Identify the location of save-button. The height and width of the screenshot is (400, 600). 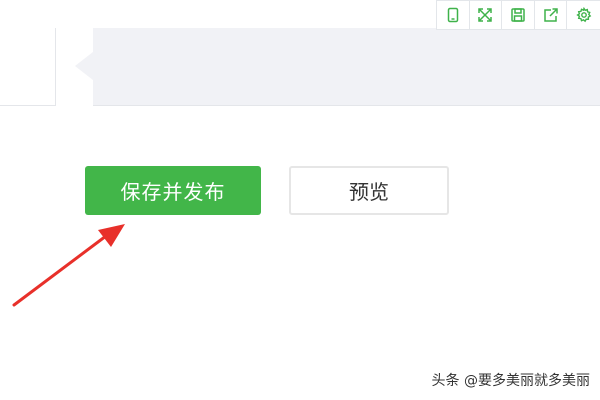
(518, 15).